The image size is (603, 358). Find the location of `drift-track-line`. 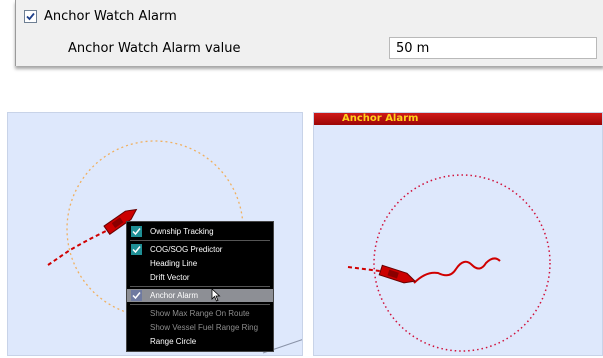

drift-track-line is located at coordinates (457, 270).